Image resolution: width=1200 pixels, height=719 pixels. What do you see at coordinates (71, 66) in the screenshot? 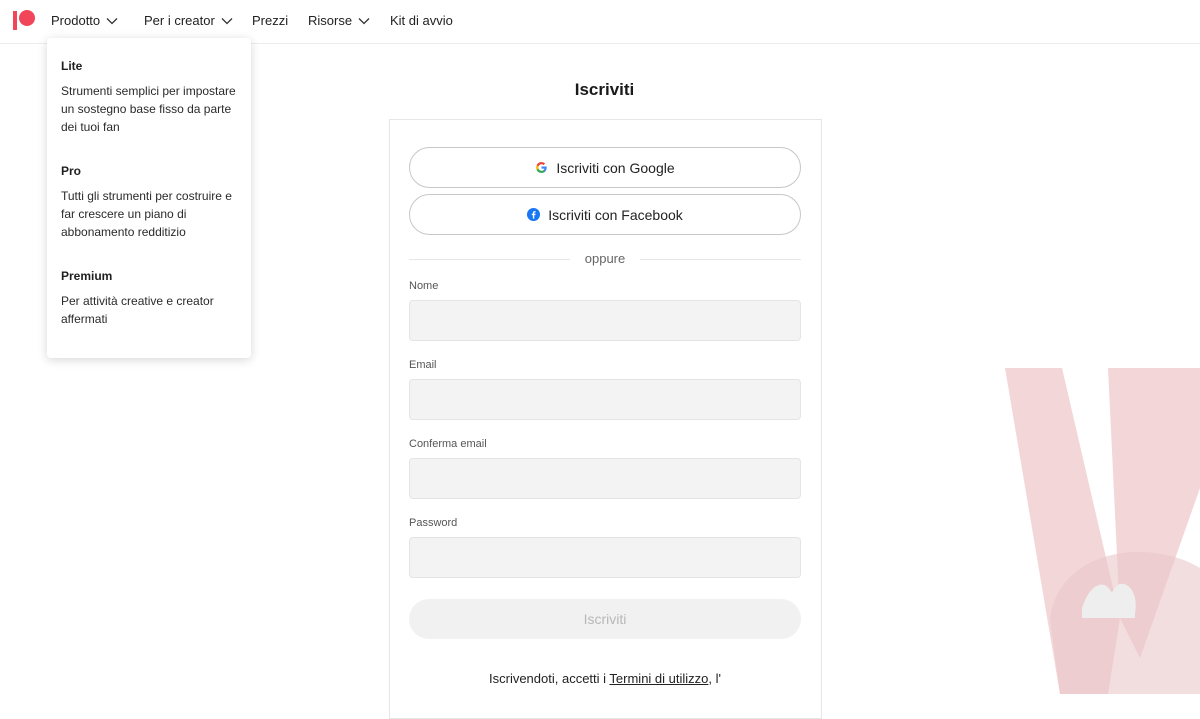
I see `dropdown-item-lite-title: Lite` at bounding box center [71, 66].